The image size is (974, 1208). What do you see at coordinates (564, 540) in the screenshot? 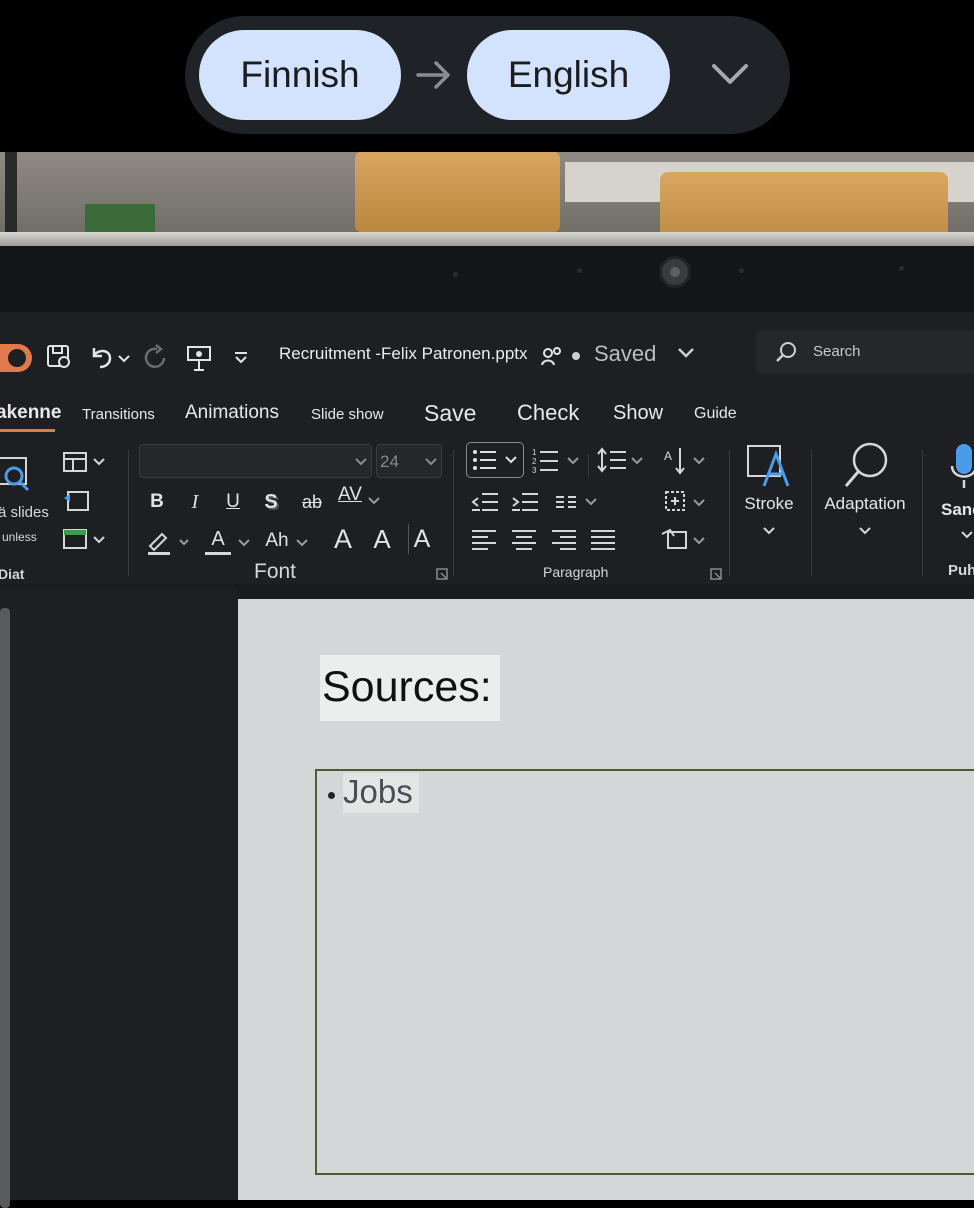
I see `align-right-icon` at bounding box center [564, 540].